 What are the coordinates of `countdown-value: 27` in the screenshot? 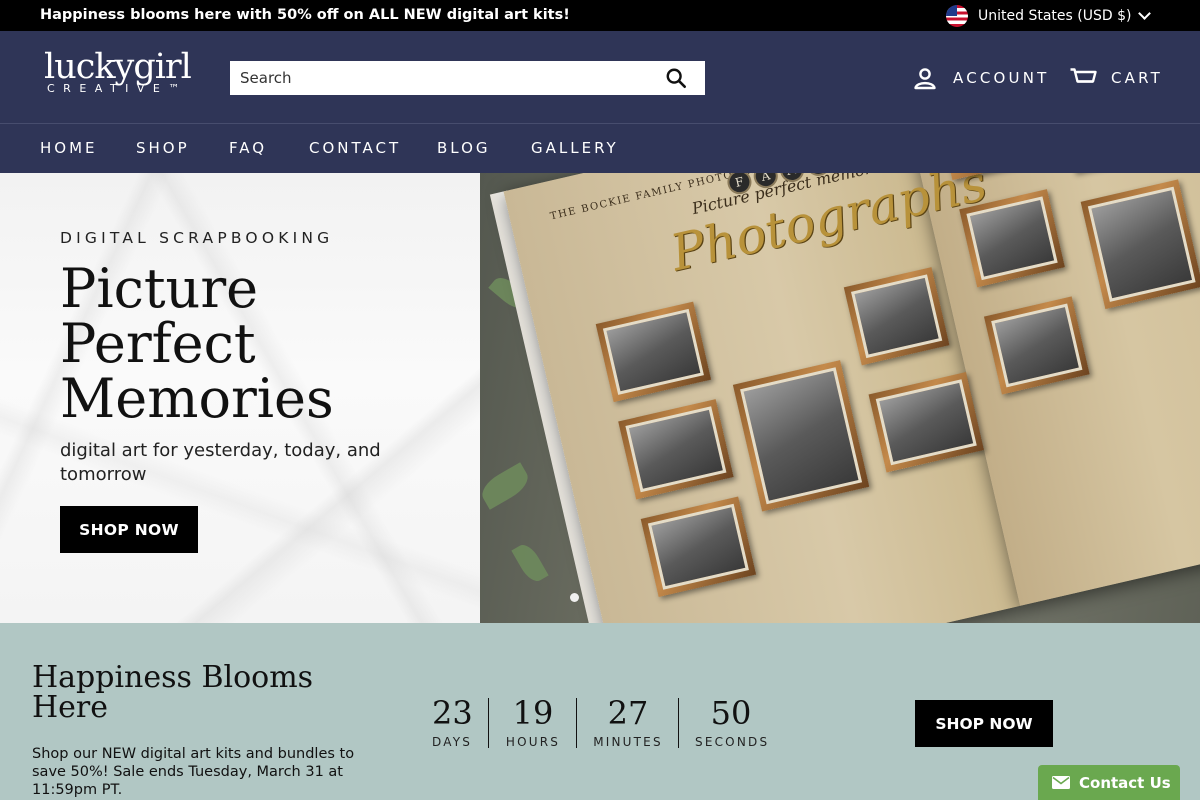 It's located at (628, 713).